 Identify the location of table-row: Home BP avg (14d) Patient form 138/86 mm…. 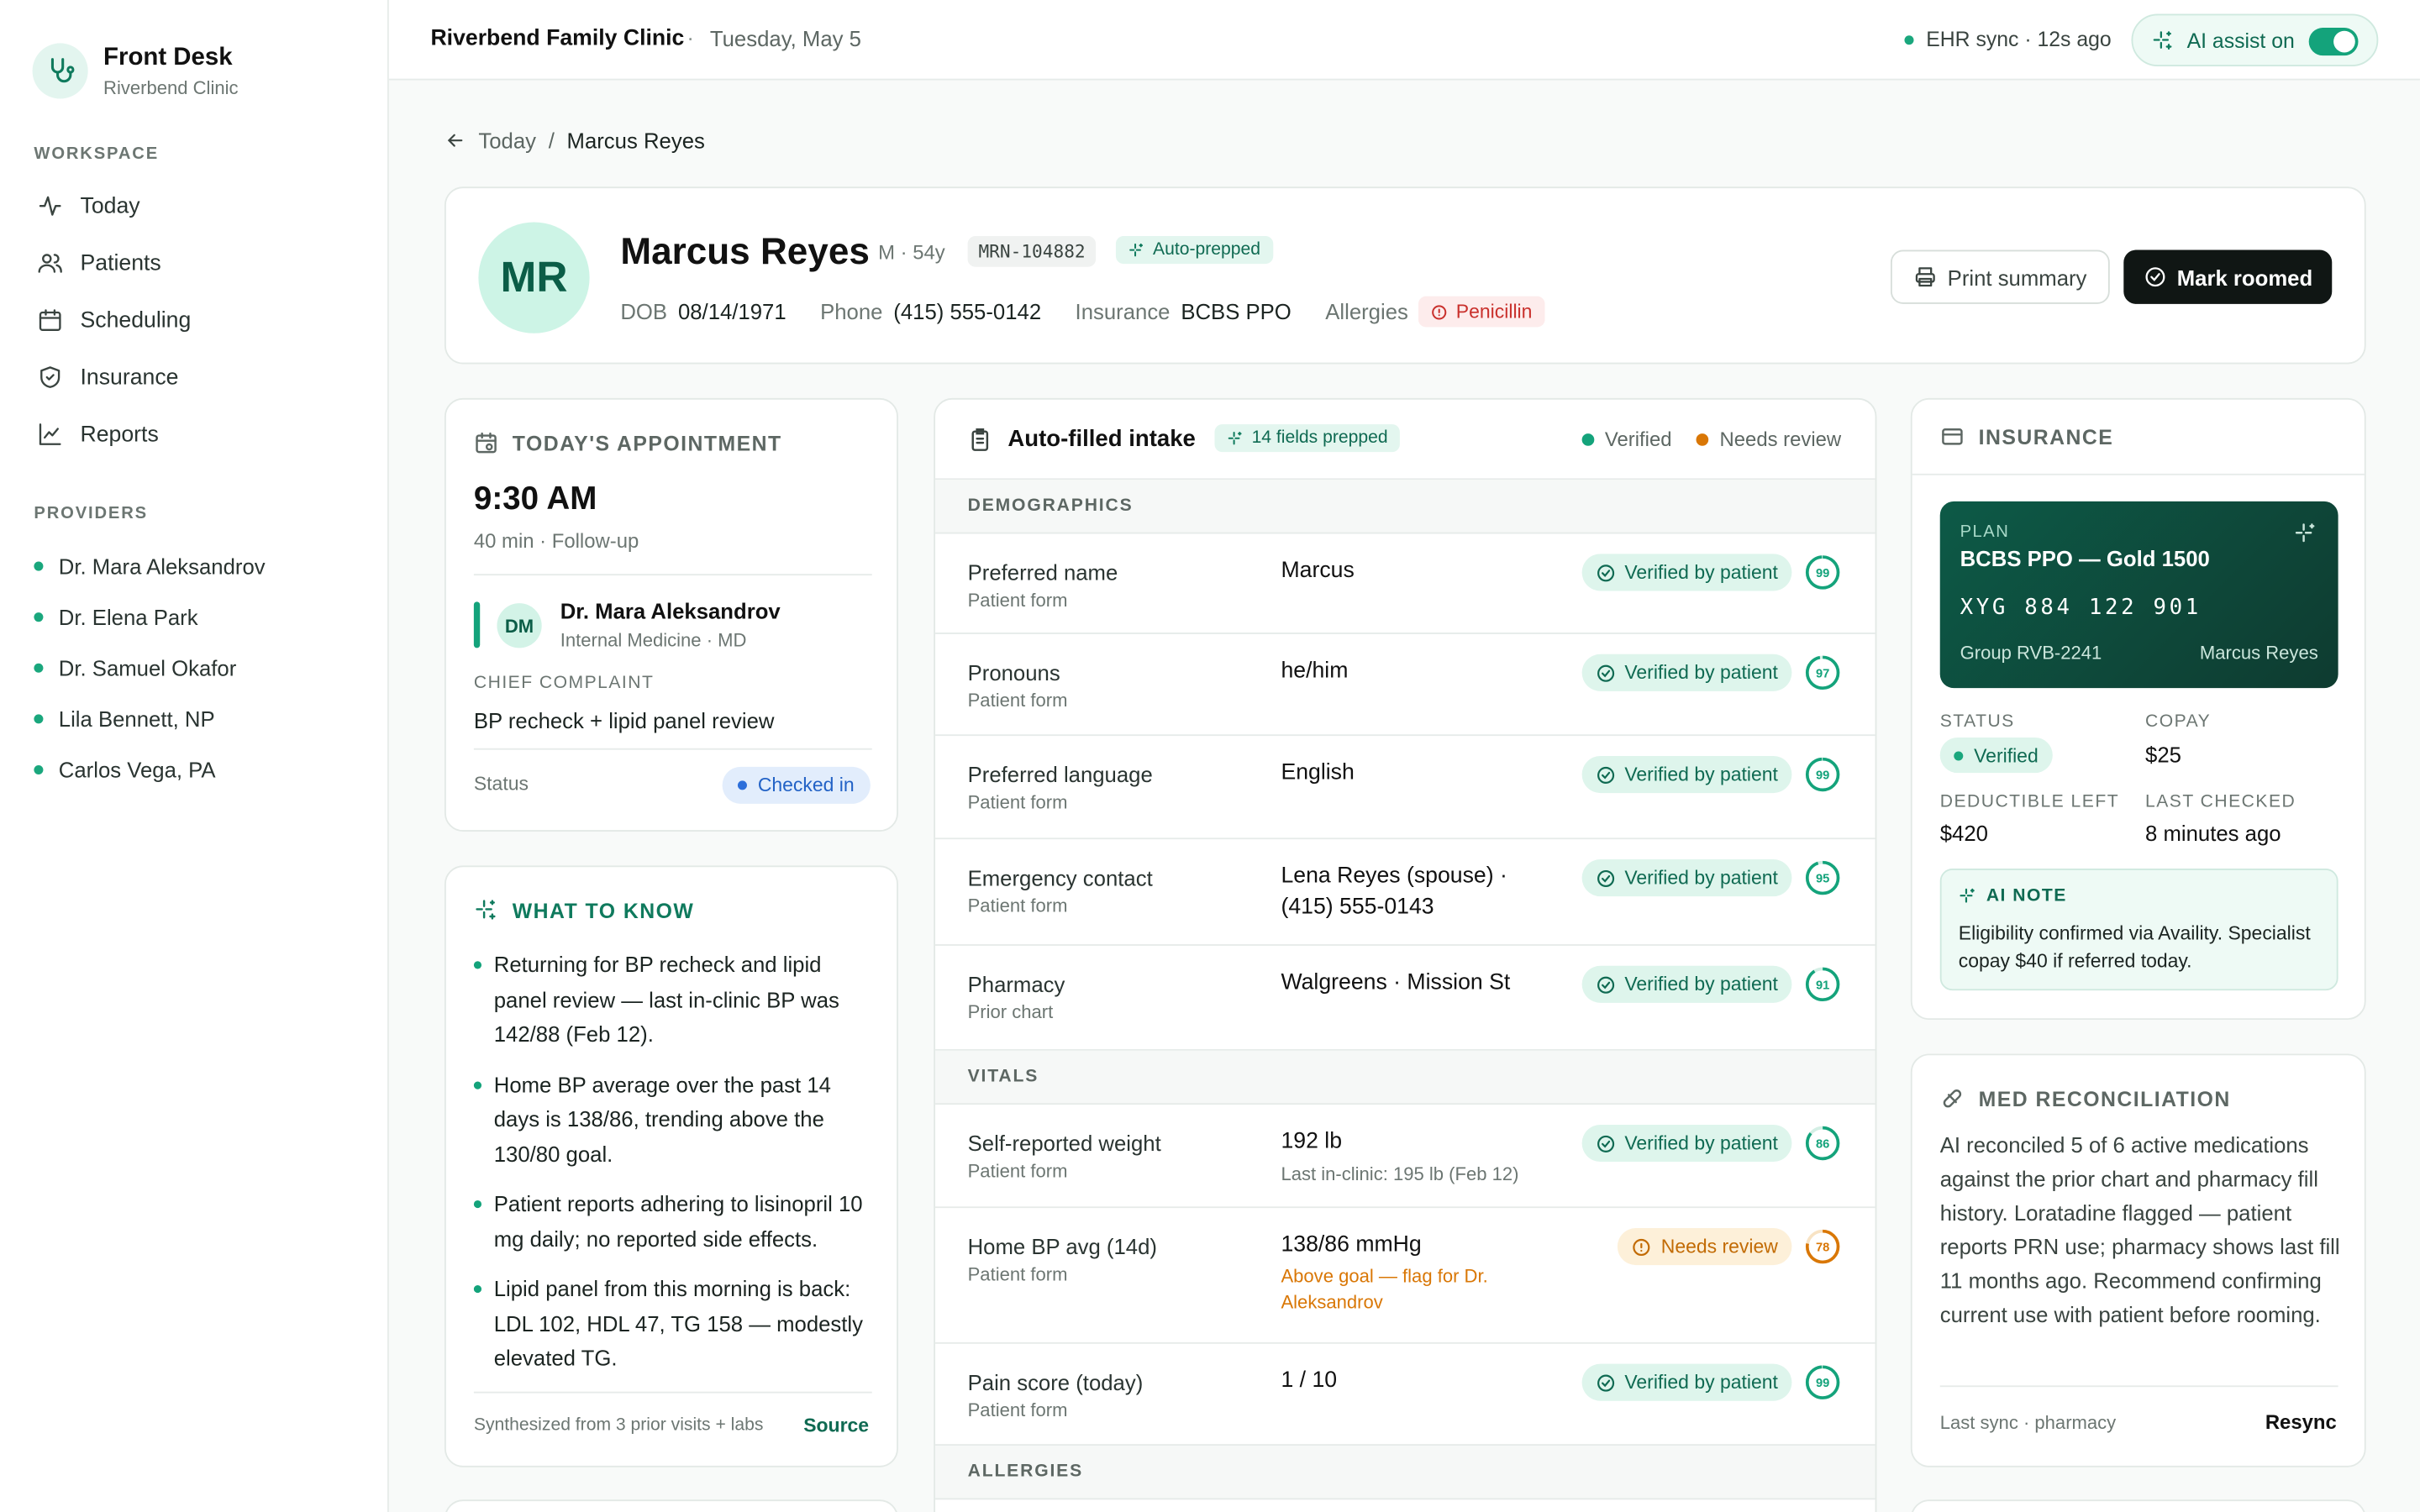
(1406, 1276).